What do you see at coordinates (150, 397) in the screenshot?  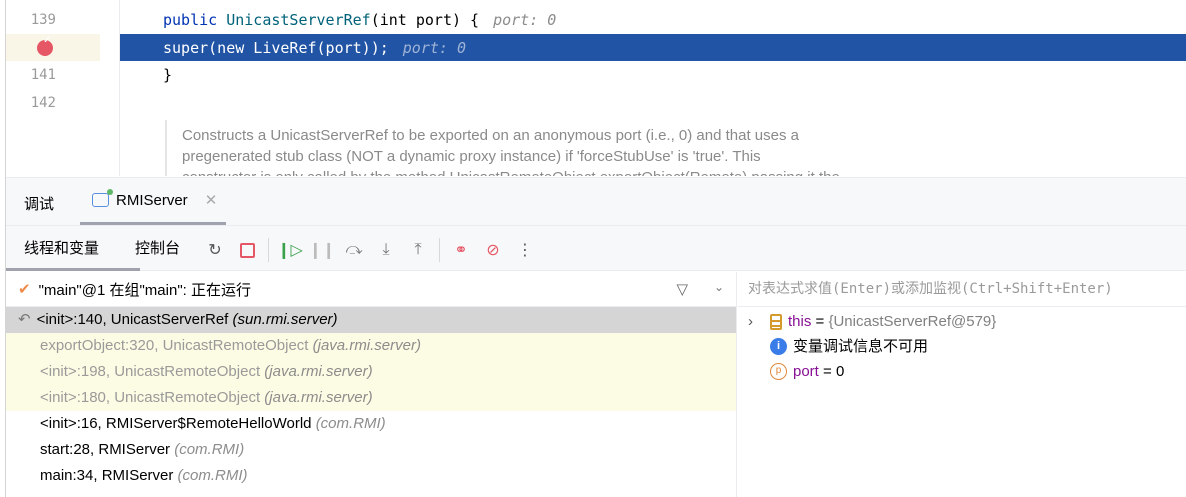 I see `frame-method: <init>:180, UnicastRemoteObject` at bounding box center [150, 397].